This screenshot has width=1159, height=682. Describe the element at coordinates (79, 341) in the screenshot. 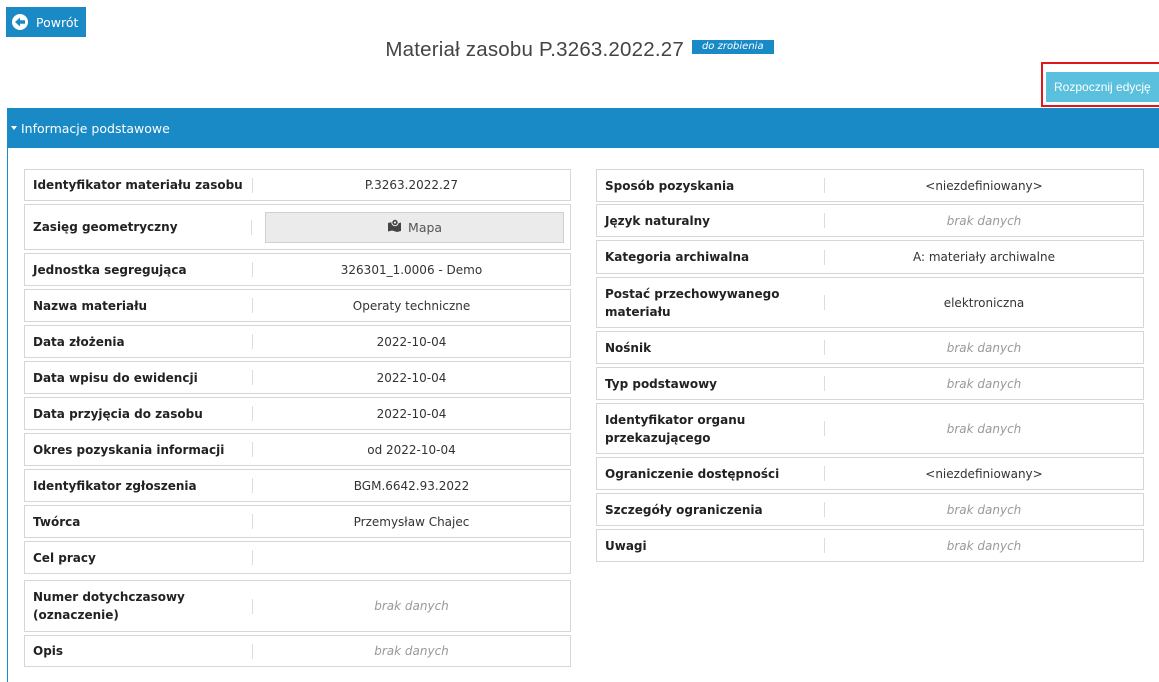

I see `detail-label: Data złożenia` at that location.